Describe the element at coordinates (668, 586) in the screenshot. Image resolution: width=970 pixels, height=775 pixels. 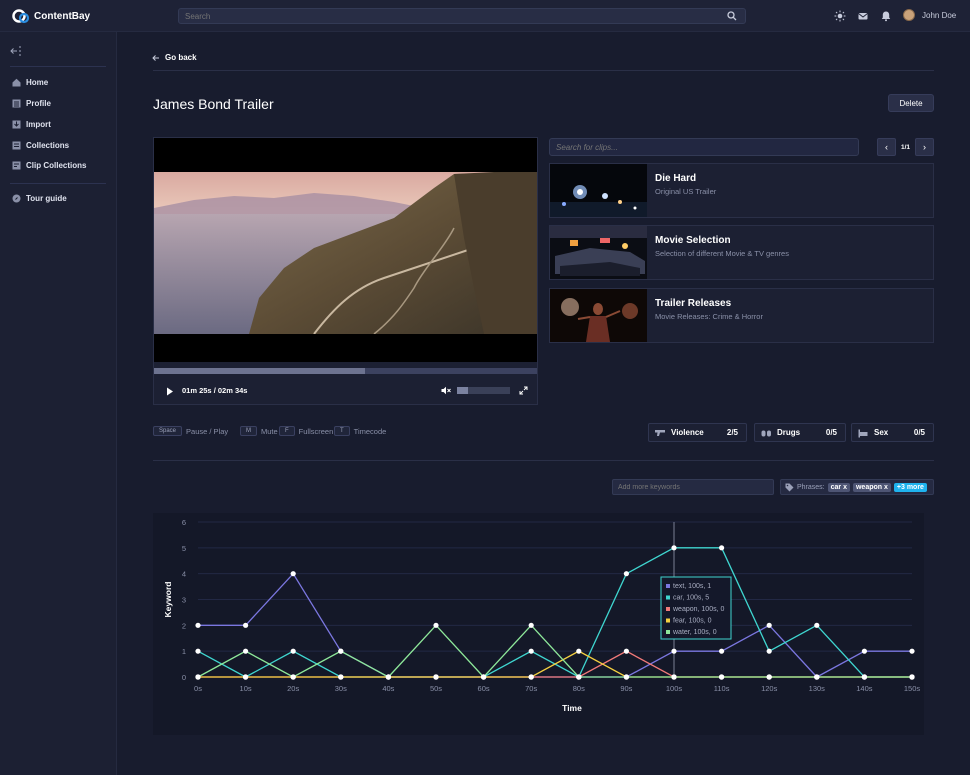
I see `tooltip-swatch-text` at that location.